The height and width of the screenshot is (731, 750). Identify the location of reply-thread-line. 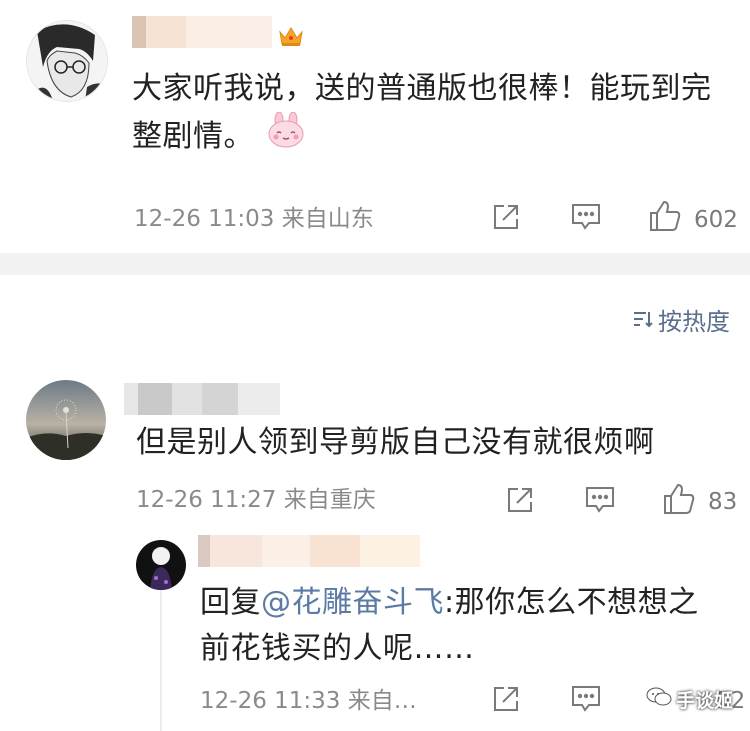
(161, 660).